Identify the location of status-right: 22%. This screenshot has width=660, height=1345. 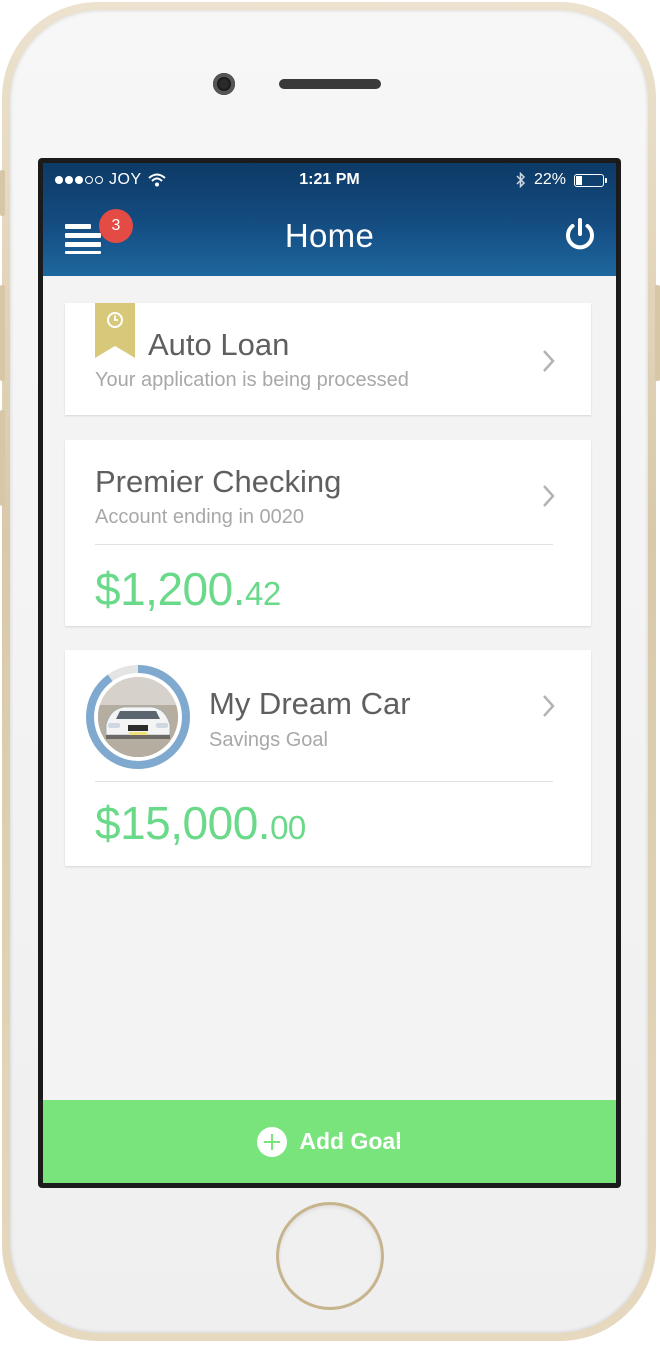
(561, 180).